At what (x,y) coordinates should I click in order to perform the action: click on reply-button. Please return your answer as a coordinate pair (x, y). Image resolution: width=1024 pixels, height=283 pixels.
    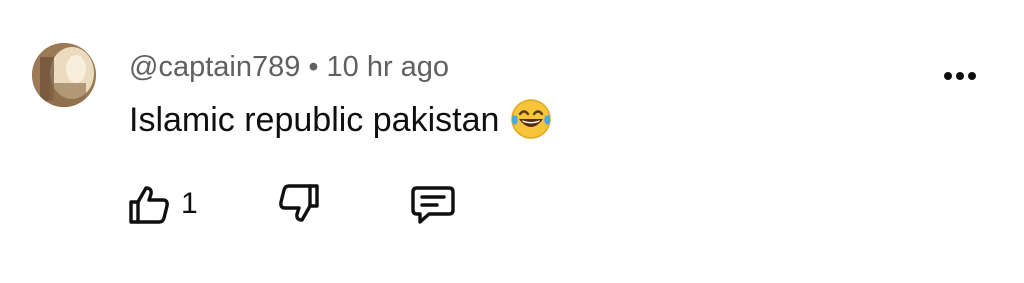
    Looking at the image, I should click on (433, 204).